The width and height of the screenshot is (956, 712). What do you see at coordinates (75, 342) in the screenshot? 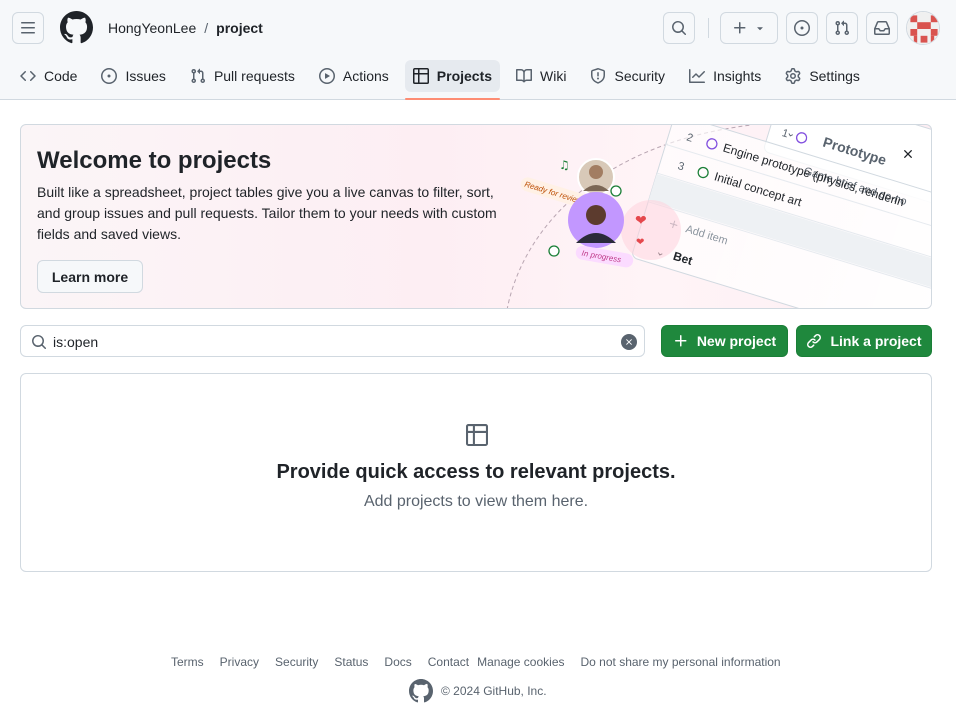
I see `filter-value: is:open` at bounding box center [75, 342].